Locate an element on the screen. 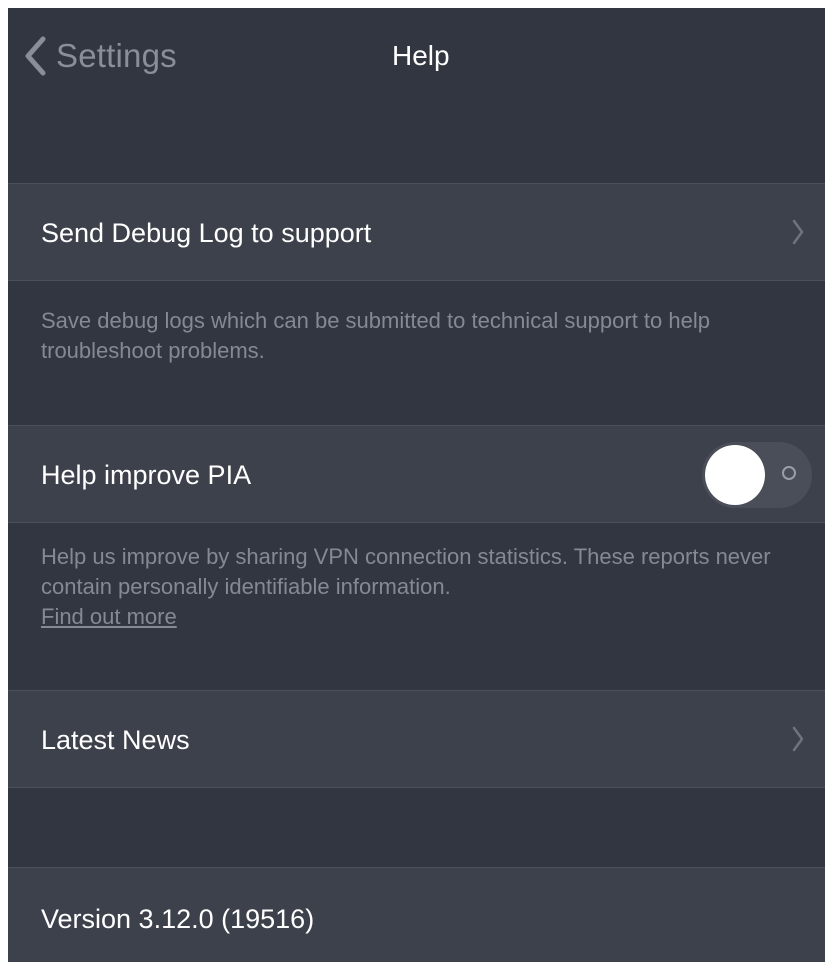  back-button: Settings is located at coordinates (100, 56).